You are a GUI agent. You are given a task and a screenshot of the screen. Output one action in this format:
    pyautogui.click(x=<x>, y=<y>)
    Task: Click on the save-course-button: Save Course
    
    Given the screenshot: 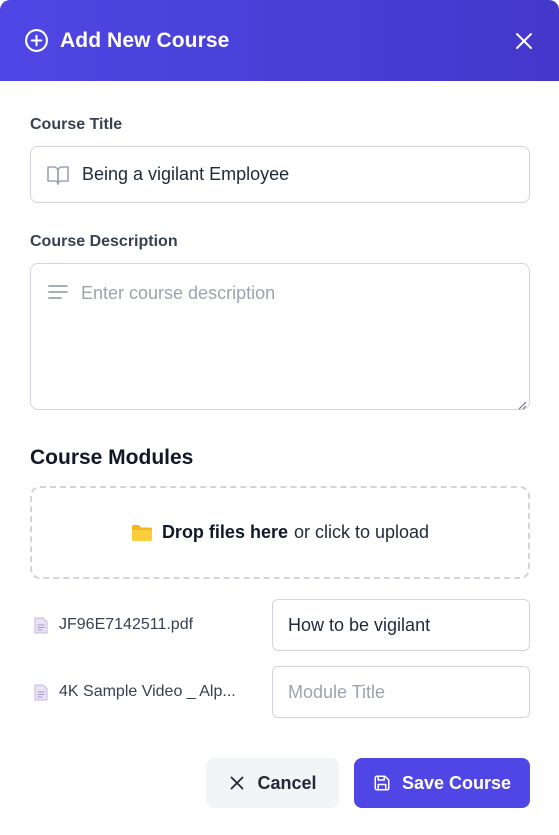 What is the action you would take?
    pyautogui.click(x=442, y=783)
    